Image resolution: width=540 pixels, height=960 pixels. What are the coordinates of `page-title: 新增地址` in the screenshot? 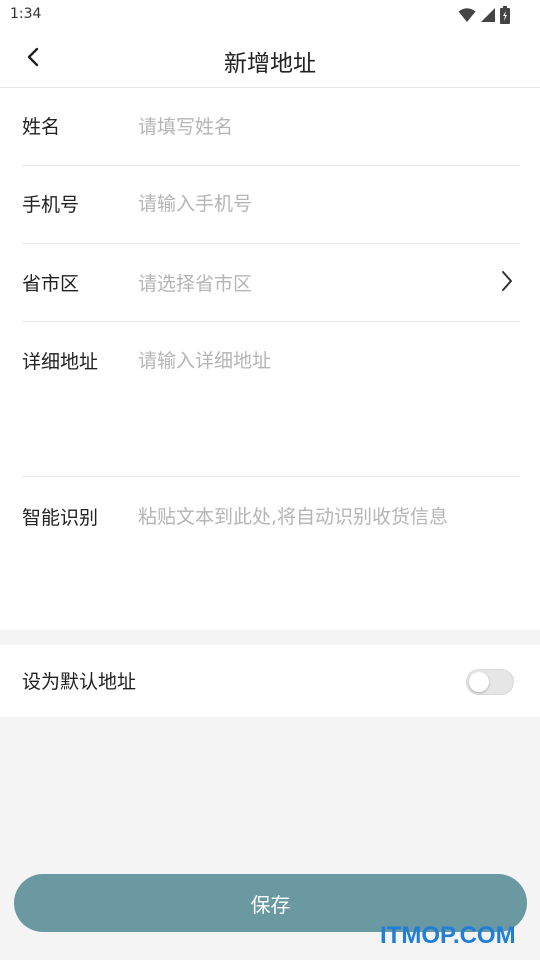 It's located at (270, 64).